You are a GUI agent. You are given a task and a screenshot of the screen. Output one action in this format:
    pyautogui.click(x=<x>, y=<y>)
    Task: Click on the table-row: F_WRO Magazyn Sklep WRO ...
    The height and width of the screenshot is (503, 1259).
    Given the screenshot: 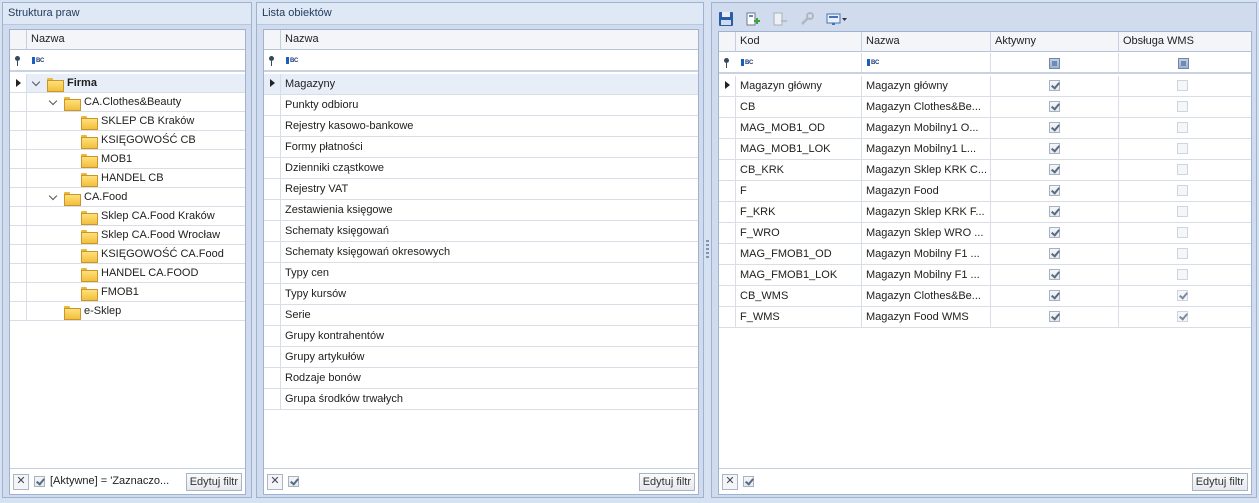 What is the action you would take?
    pyautogui.click(x=985, y=233)
    